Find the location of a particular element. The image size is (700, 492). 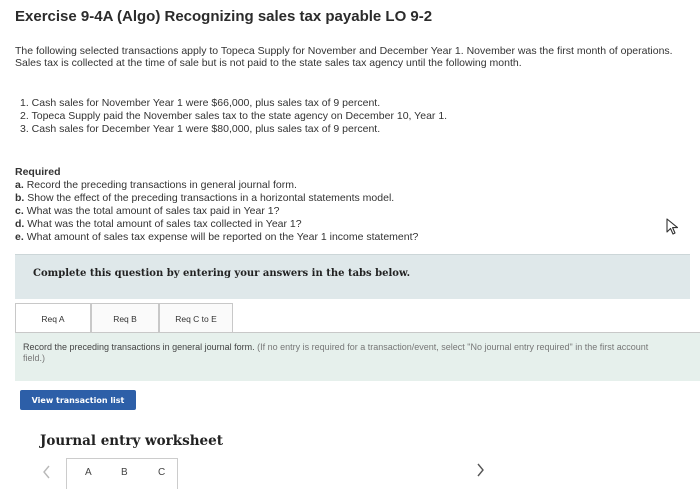

required-item-letter: d. is located at coordinates (20, 224).